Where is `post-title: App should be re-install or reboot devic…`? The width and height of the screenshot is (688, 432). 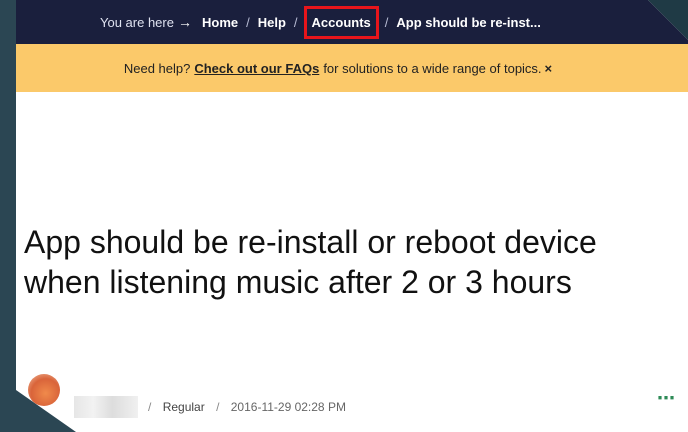
post-title: App should be re-install or reboot devic… is located at coordinates (310, 262).